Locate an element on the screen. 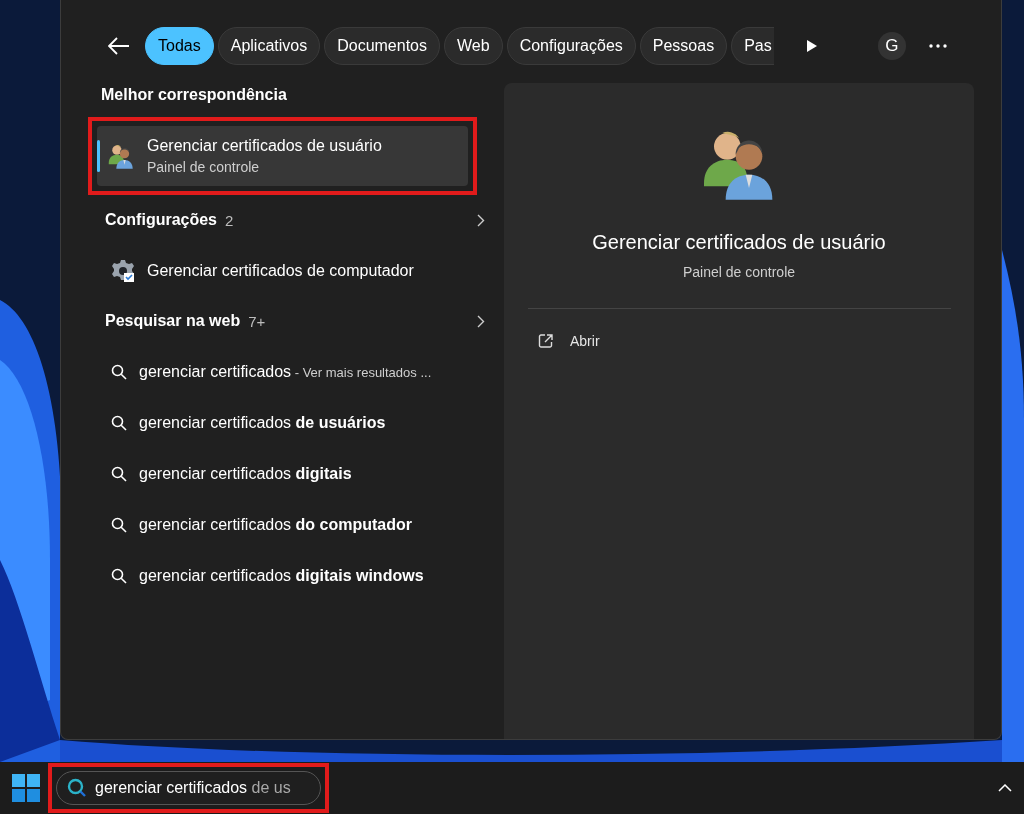 This screenshot has width=1024, height=814. play-icon is located at coordinates (811, 46).